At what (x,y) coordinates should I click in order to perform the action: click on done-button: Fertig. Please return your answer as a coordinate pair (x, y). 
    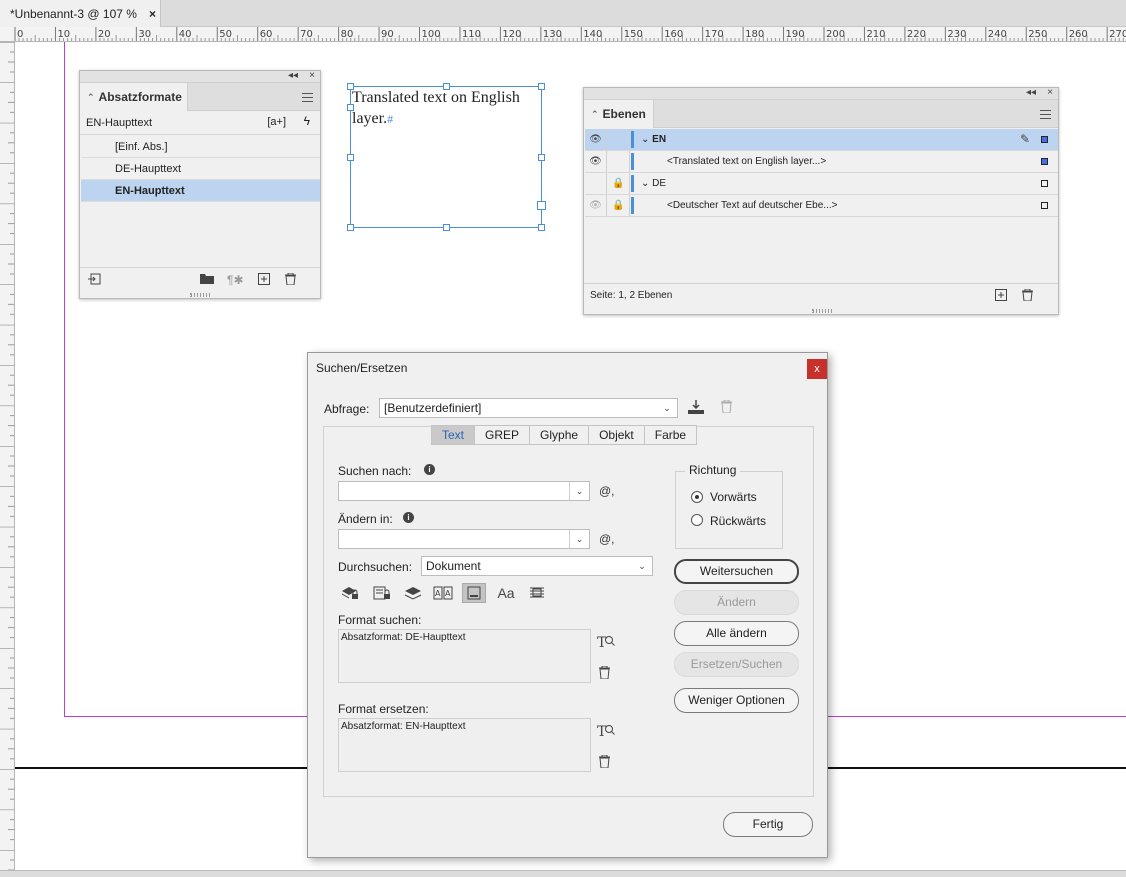
    Looking at the image, I should click on (768, 824).